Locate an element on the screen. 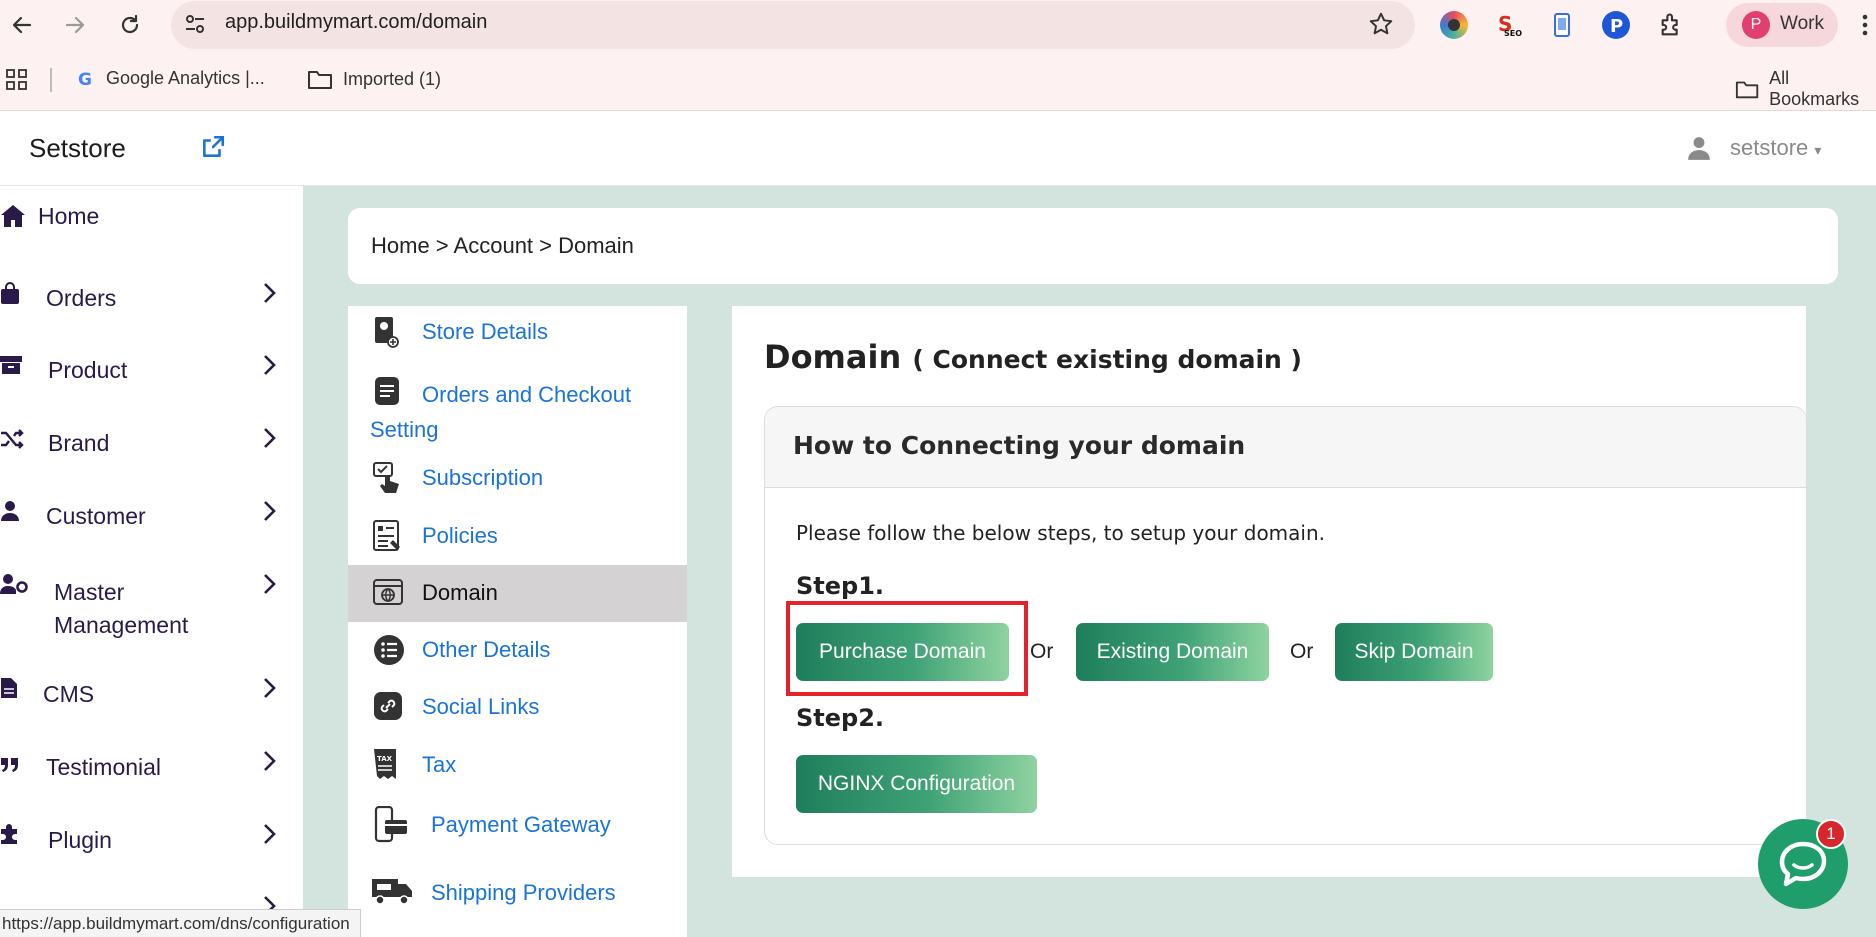 Image resolution: width=1876 pixels, height=937 pixels. nginx-configuration-button: NGINX Configuration is located at coordinates (916, 784).